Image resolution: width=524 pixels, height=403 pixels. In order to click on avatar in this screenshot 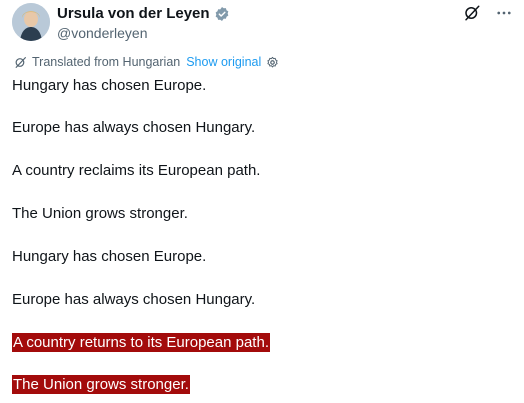, I will do `click(31, 22)`.